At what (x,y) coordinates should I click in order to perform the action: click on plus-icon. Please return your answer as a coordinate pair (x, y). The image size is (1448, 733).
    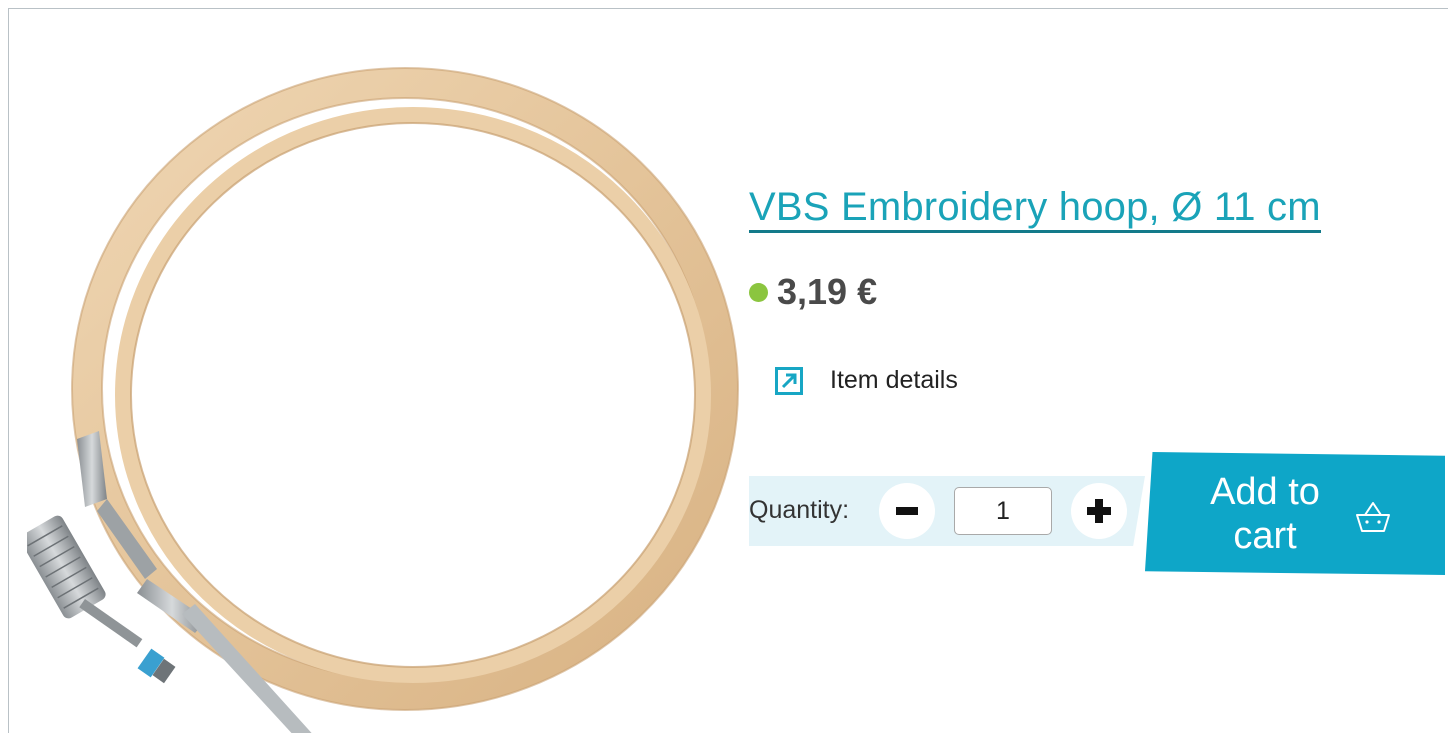
    Looking at the image, I should click on (1099, 511).